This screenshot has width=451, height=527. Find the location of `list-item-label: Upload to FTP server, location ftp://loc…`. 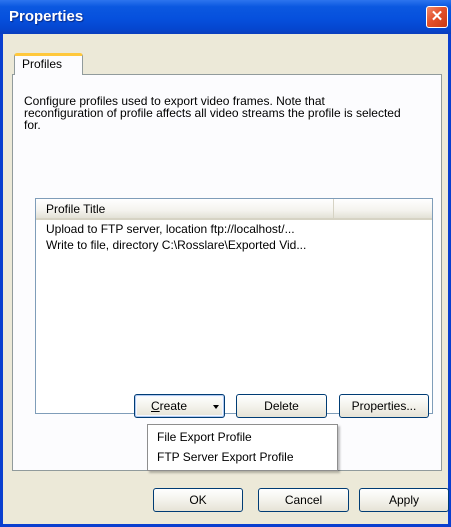

list-item-label: Upload to FTP server, location ftp://loc… is located at coordinates (170, 229).